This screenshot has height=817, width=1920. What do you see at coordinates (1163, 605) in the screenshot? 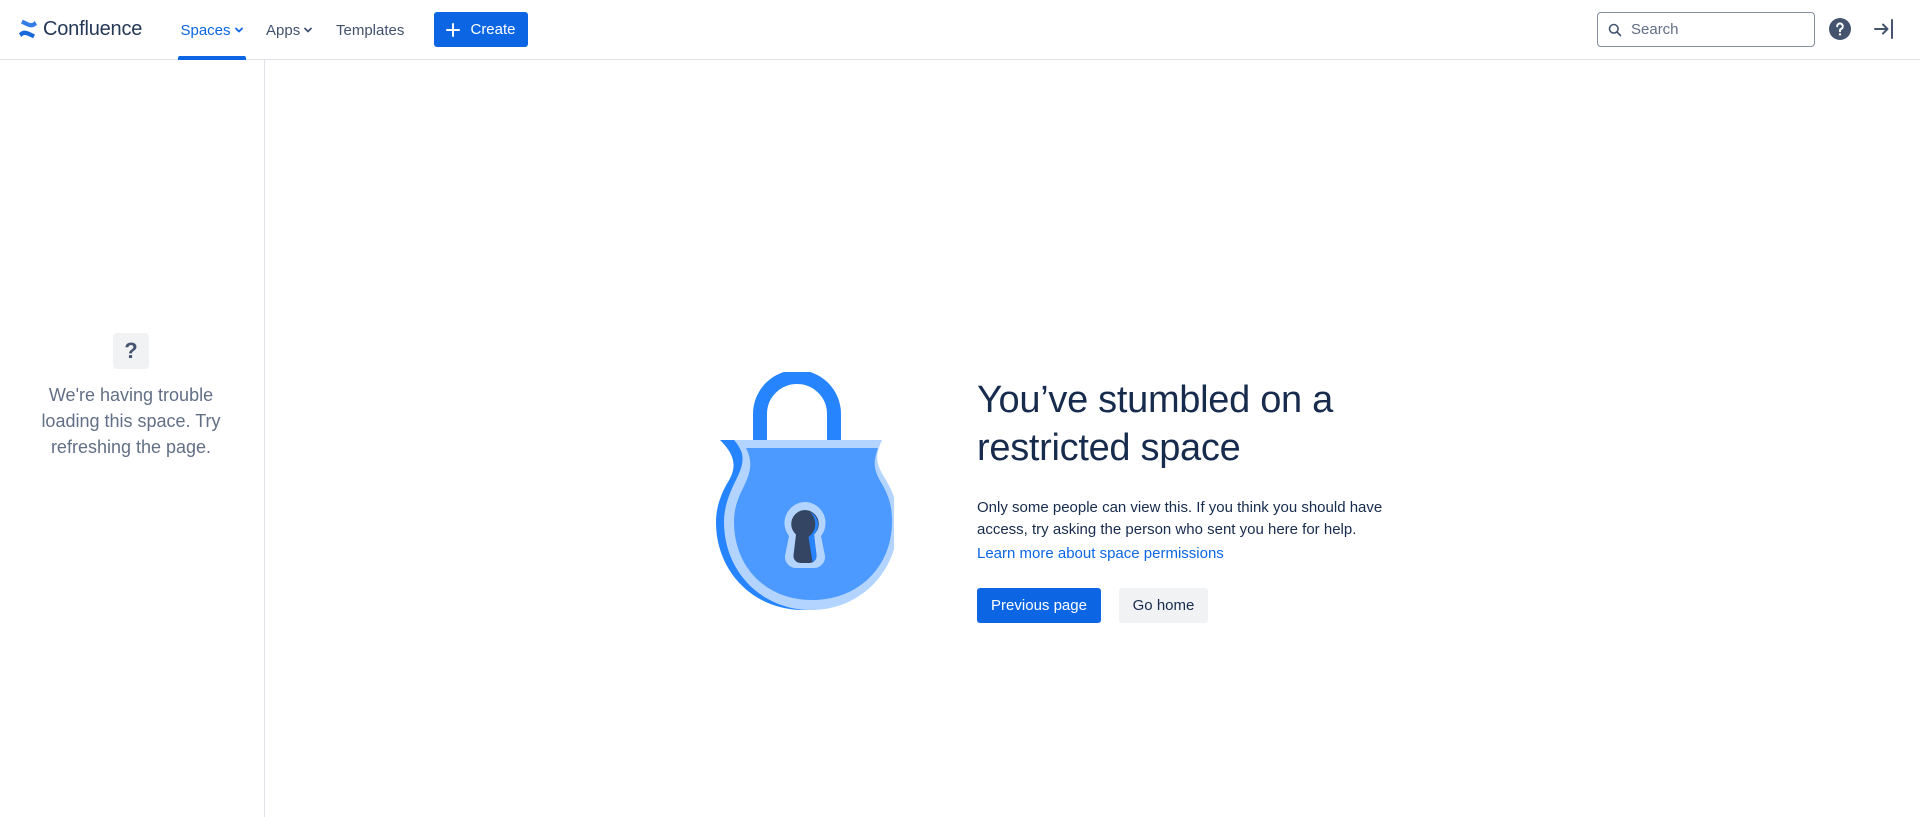
I see `go-home-button: Go home` at bounding box center [1163, 605].